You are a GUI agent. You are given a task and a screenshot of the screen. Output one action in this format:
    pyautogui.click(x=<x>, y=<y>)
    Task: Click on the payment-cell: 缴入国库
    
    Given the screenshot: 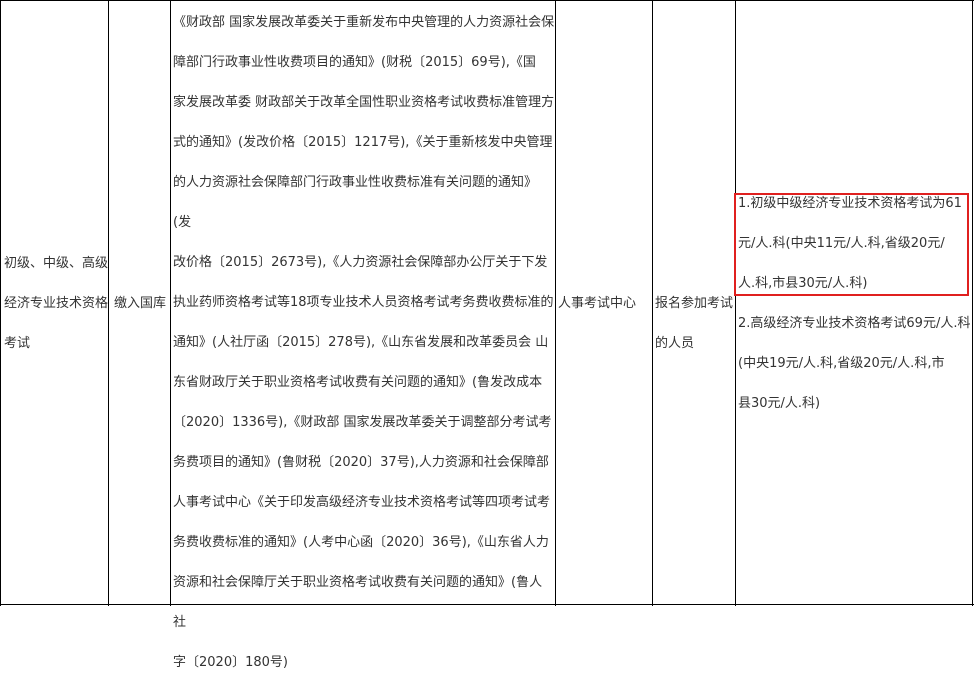 What is the action you would take?
    pyautogui.click(x=140, y=303)
    